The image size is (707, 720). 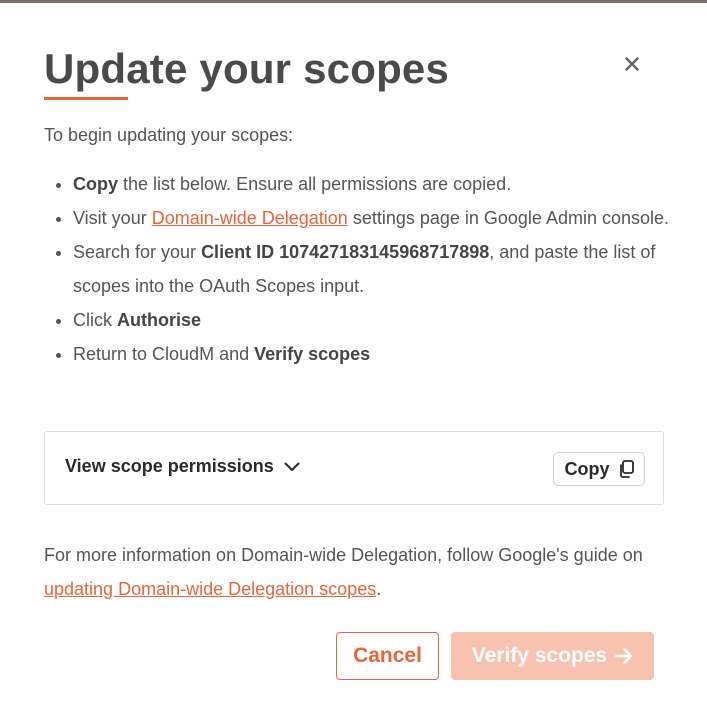 What do you see at coordinates (164, 354) in the screenshot?
I see `step-return-prefix: Return to CloudM and` at bounding box center [164, 354].